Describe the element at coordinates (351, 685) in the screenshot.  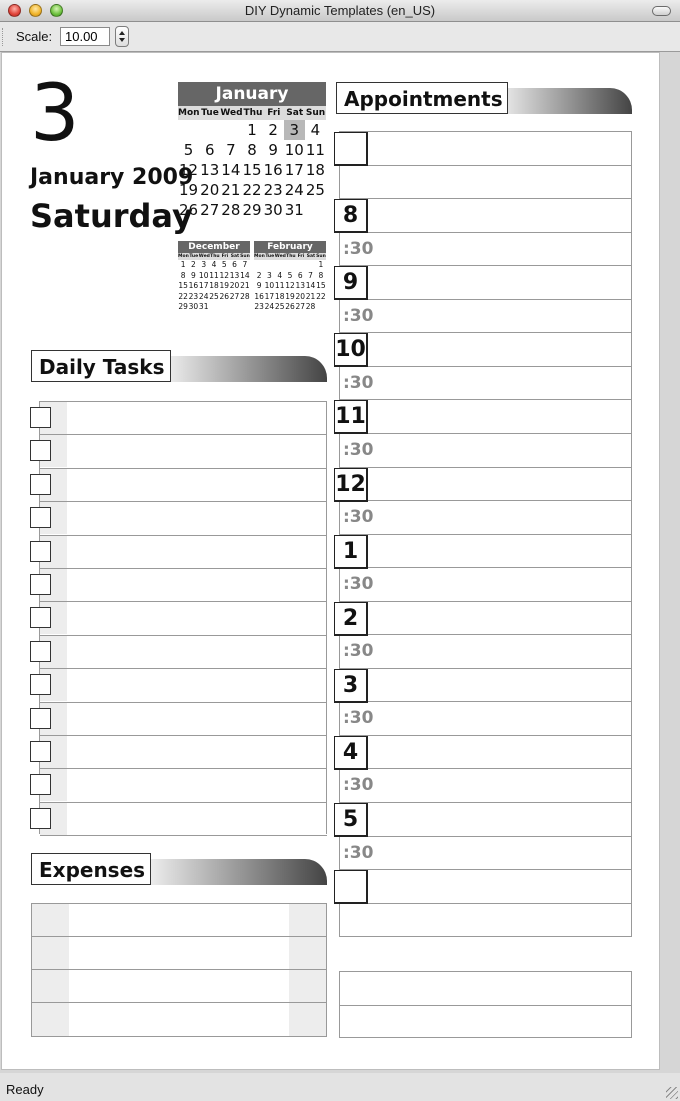
I see `appointment-hour-box: 3` at that location.